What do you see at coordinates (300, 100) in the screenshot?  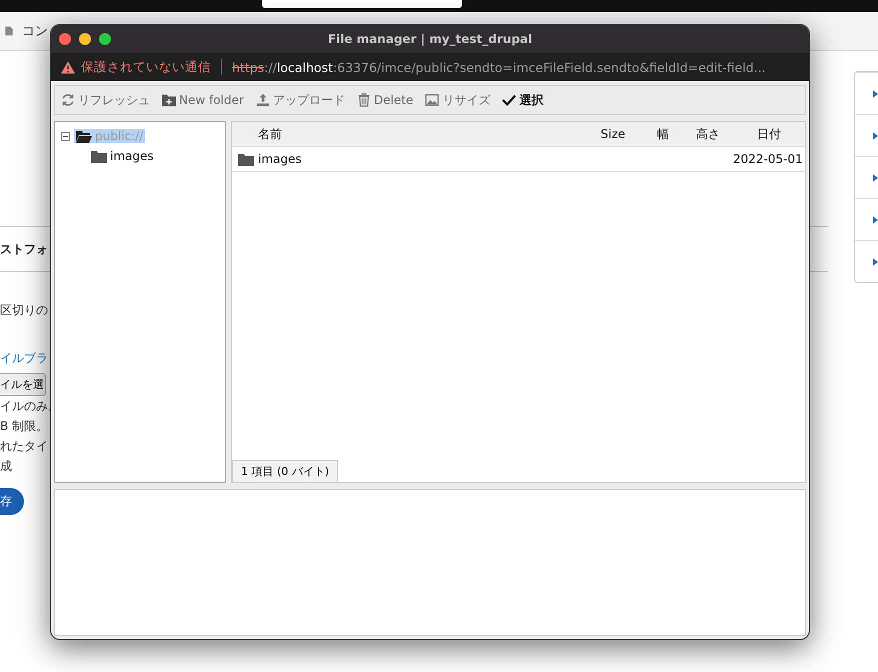 I see `upload-button: アップロード` at bounding box center [300, 100].